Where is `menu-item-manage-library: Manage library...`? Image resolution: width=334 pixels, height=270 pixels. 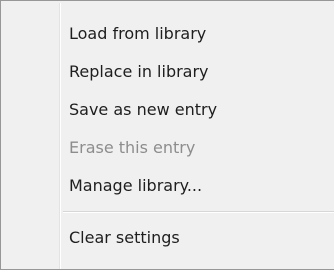
menu-item-manage-library: Manage library... is located at coordinates (168, 186).